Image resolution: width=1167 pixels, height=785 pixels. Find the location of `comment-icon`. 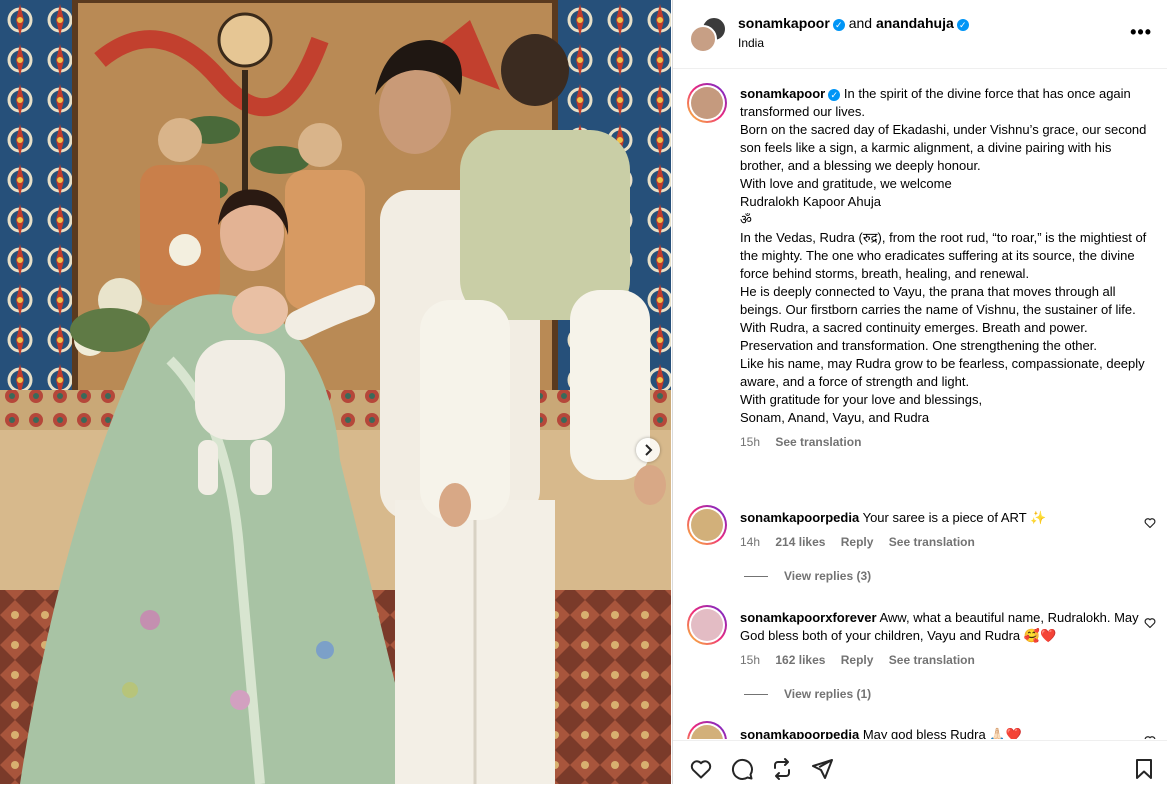

comment-icon is located at coordinates (742, 769).